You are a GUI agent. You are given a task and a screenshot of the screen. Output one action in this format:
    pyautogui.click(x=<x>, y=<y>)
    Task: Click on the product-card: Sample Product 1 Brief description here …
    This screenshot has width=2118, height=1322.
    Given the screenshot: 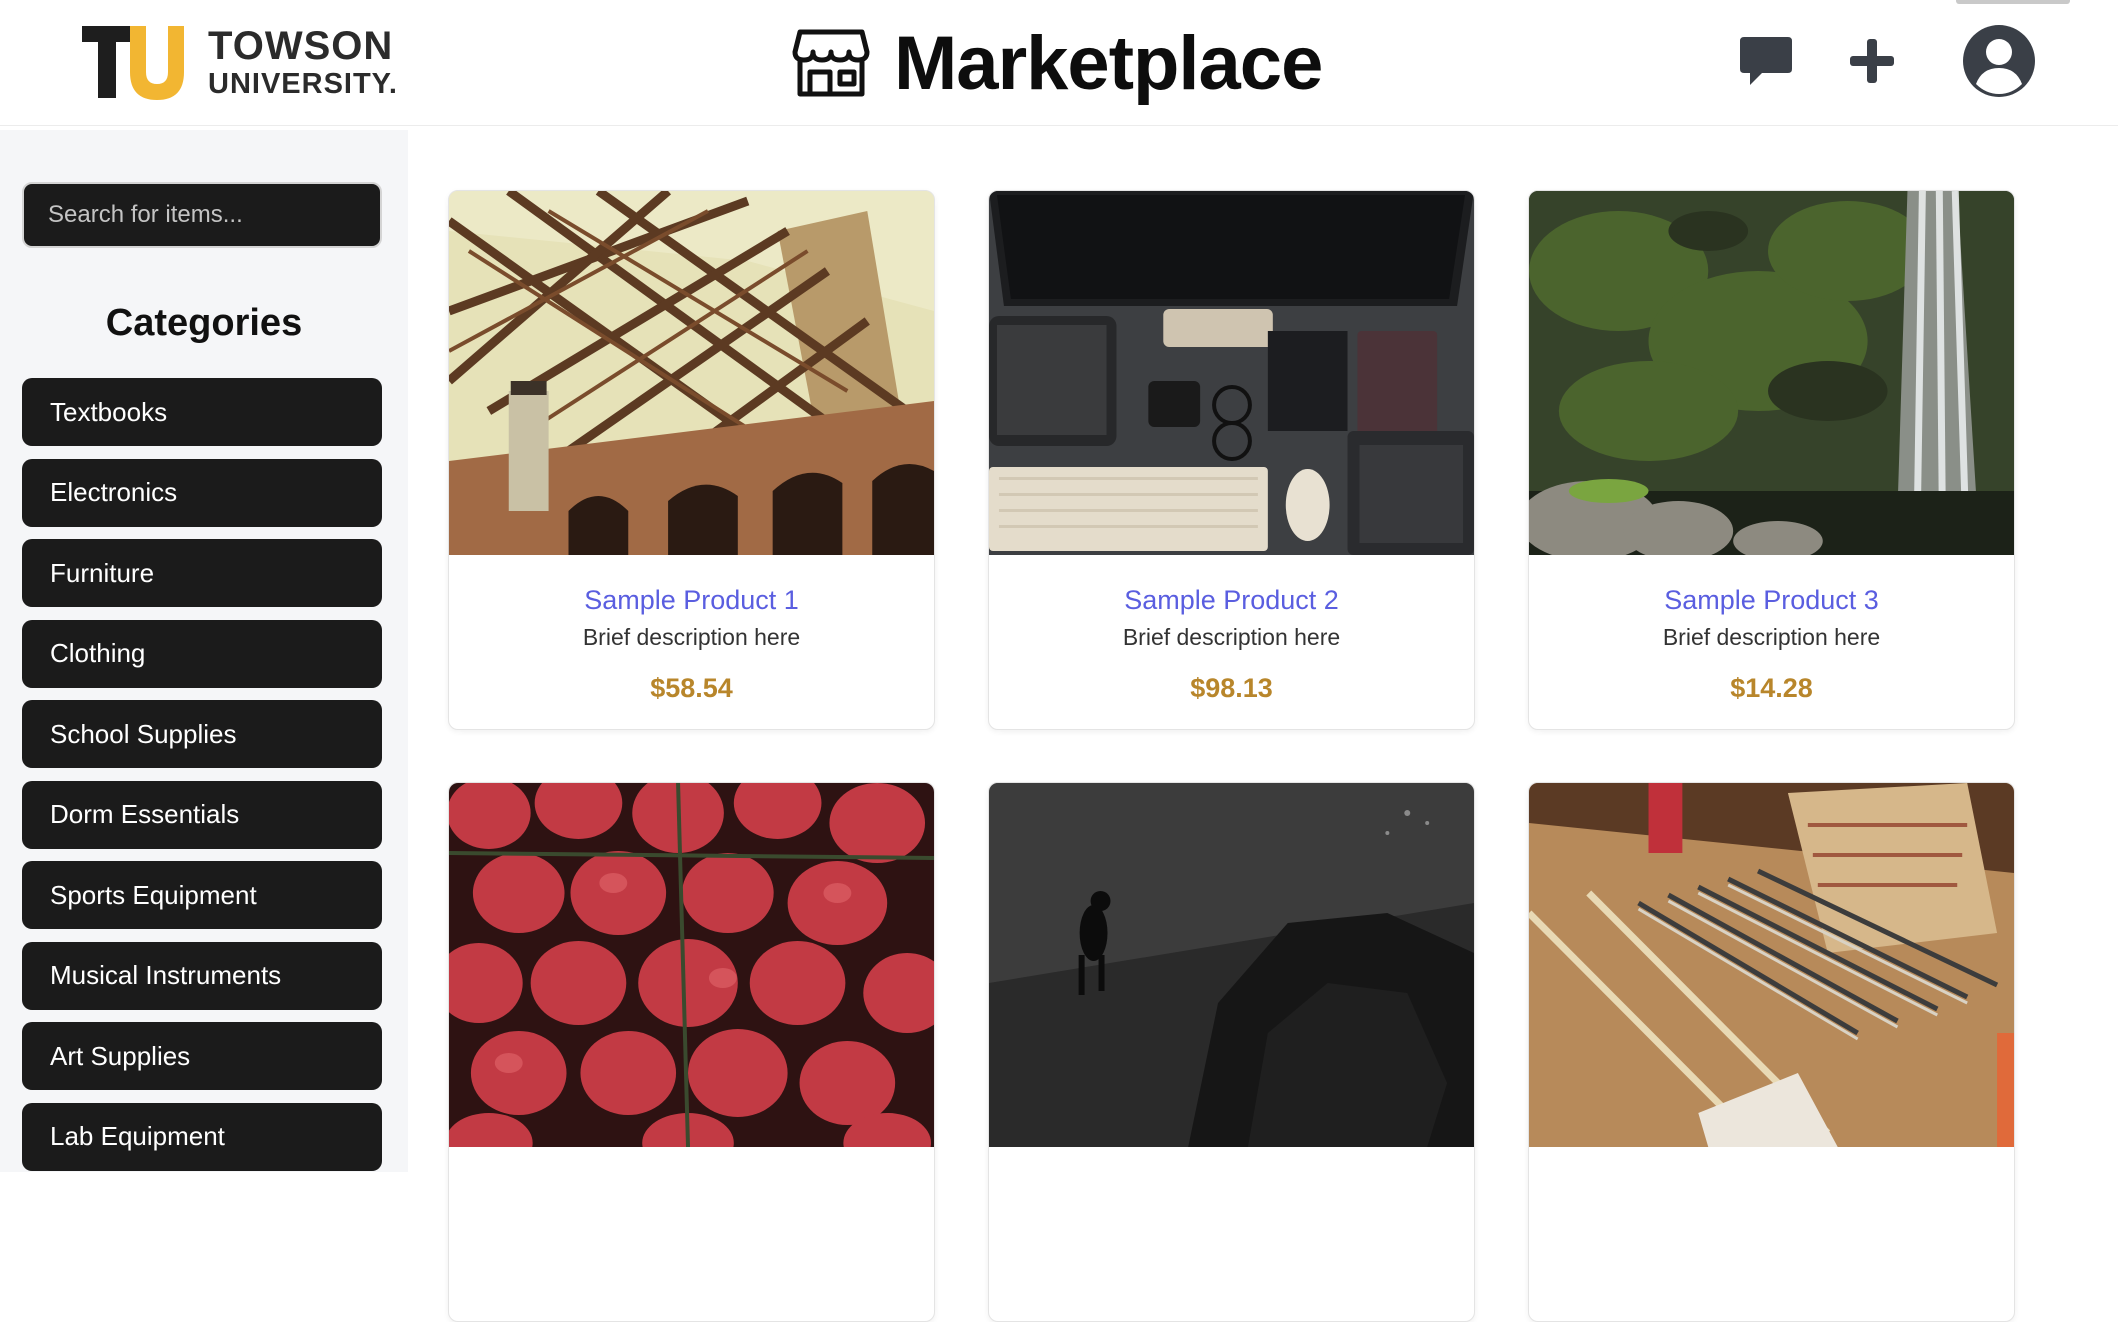 What is the action you would take?
    pyautogui.click(x=691, y=460)
    